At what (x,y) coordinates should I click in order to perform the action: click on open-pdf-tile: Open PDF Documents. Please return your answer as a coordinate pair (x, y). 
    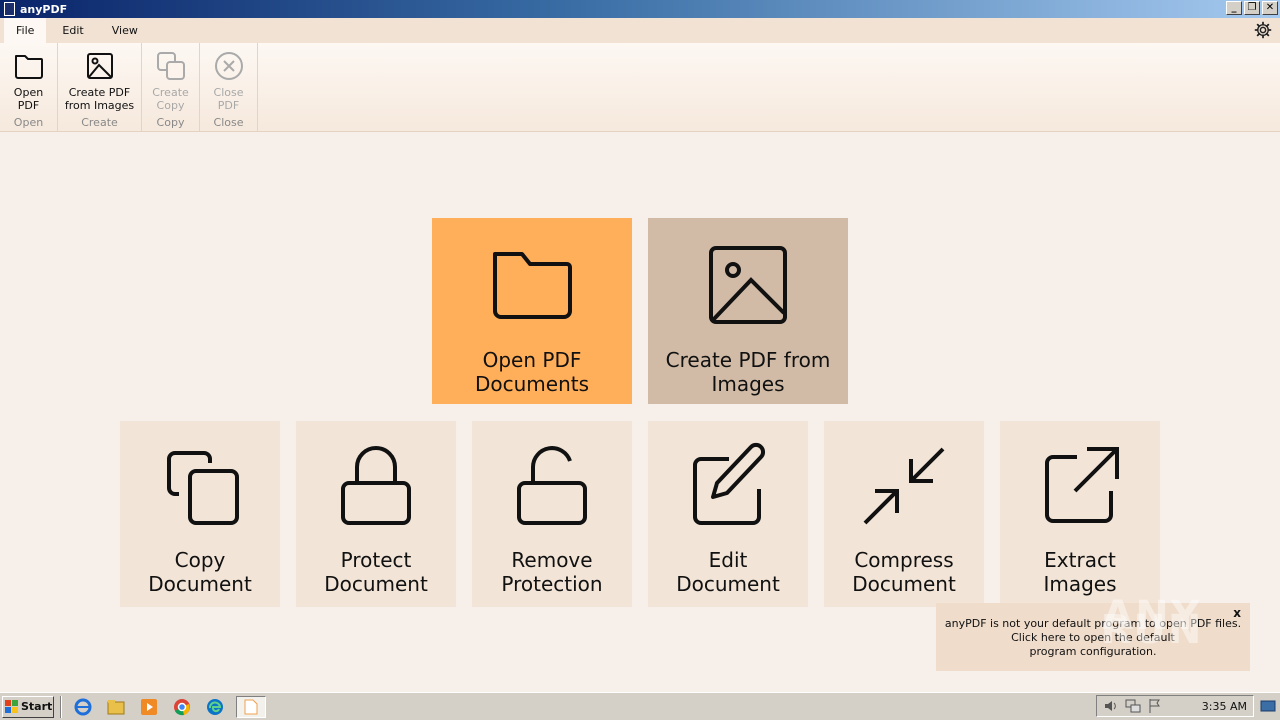
    Looking at the image, I should click on (532, 311).